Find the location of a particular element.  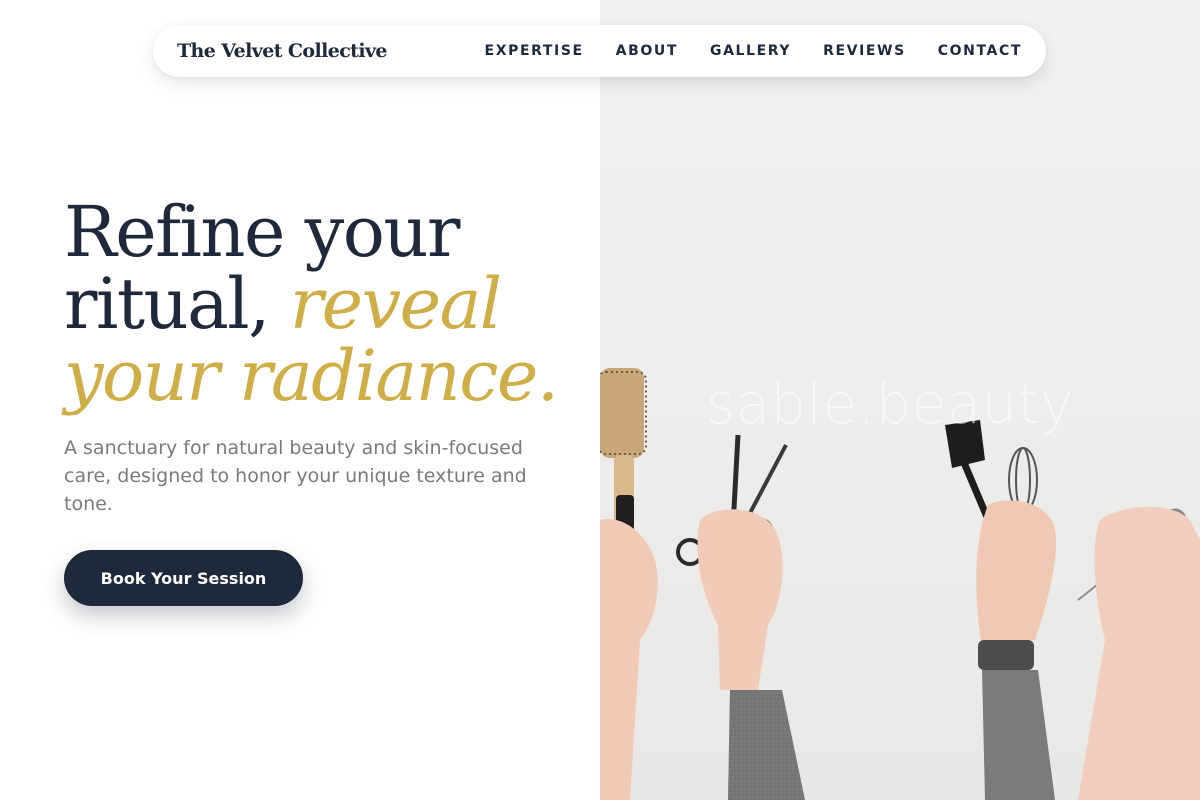

photo-watermark: sable.beauty is located at coordinates (890, 404).